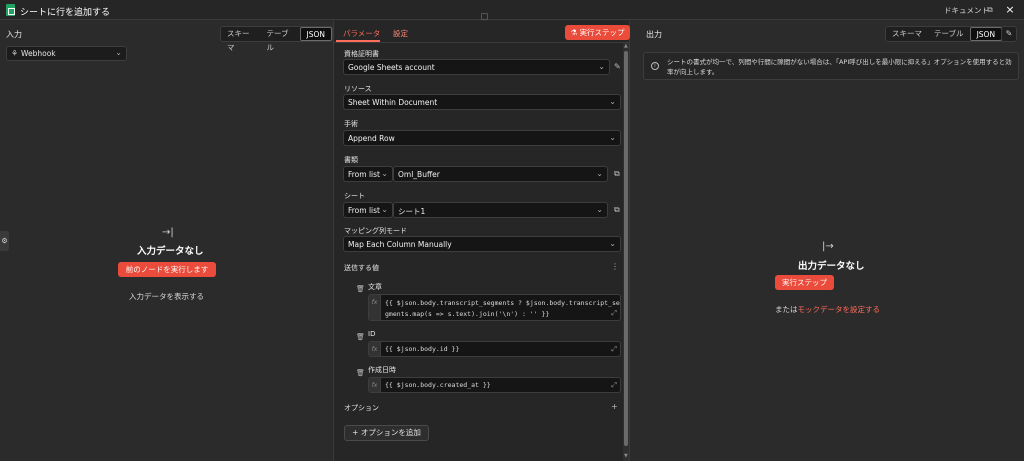  I want to click on flask-icon: ⚗, so click(575, 32).